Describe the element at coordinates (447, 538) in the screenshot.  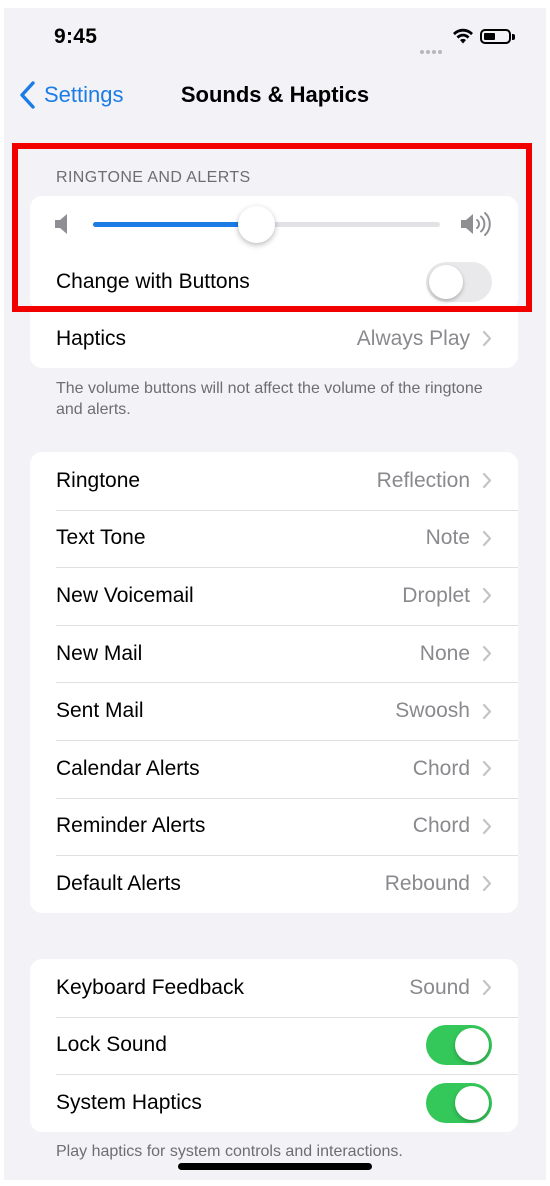
I see `tone-value: Note` at that location.